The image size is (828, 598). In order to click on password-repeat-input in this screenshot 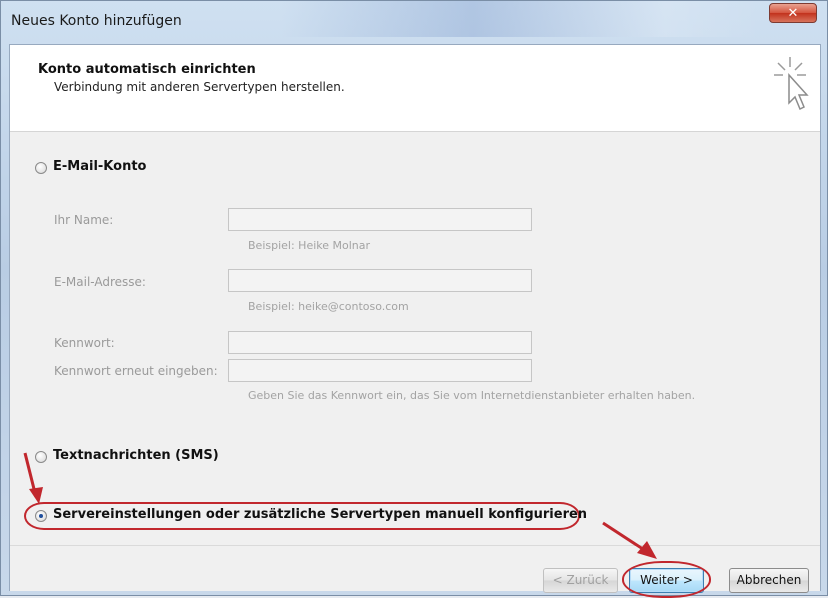, I will do `click(380, 370)`.